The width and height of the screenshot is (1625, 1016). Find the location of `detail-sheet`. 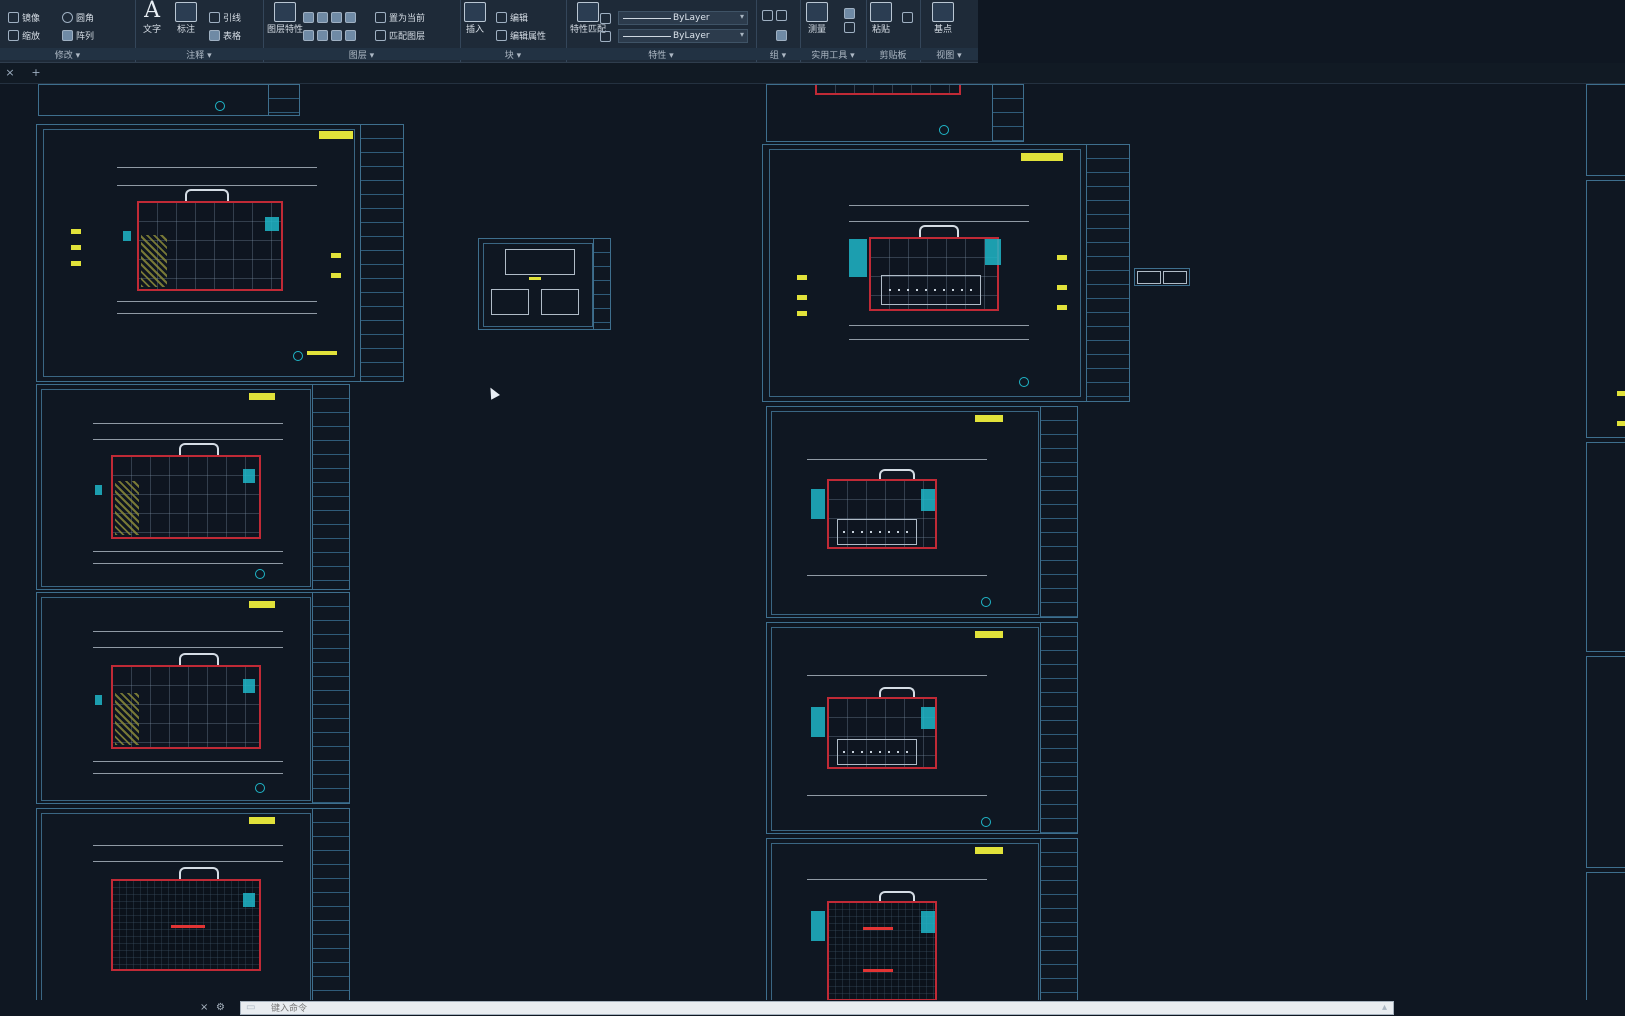

detail-sheet is located at coordinates (544, 284).